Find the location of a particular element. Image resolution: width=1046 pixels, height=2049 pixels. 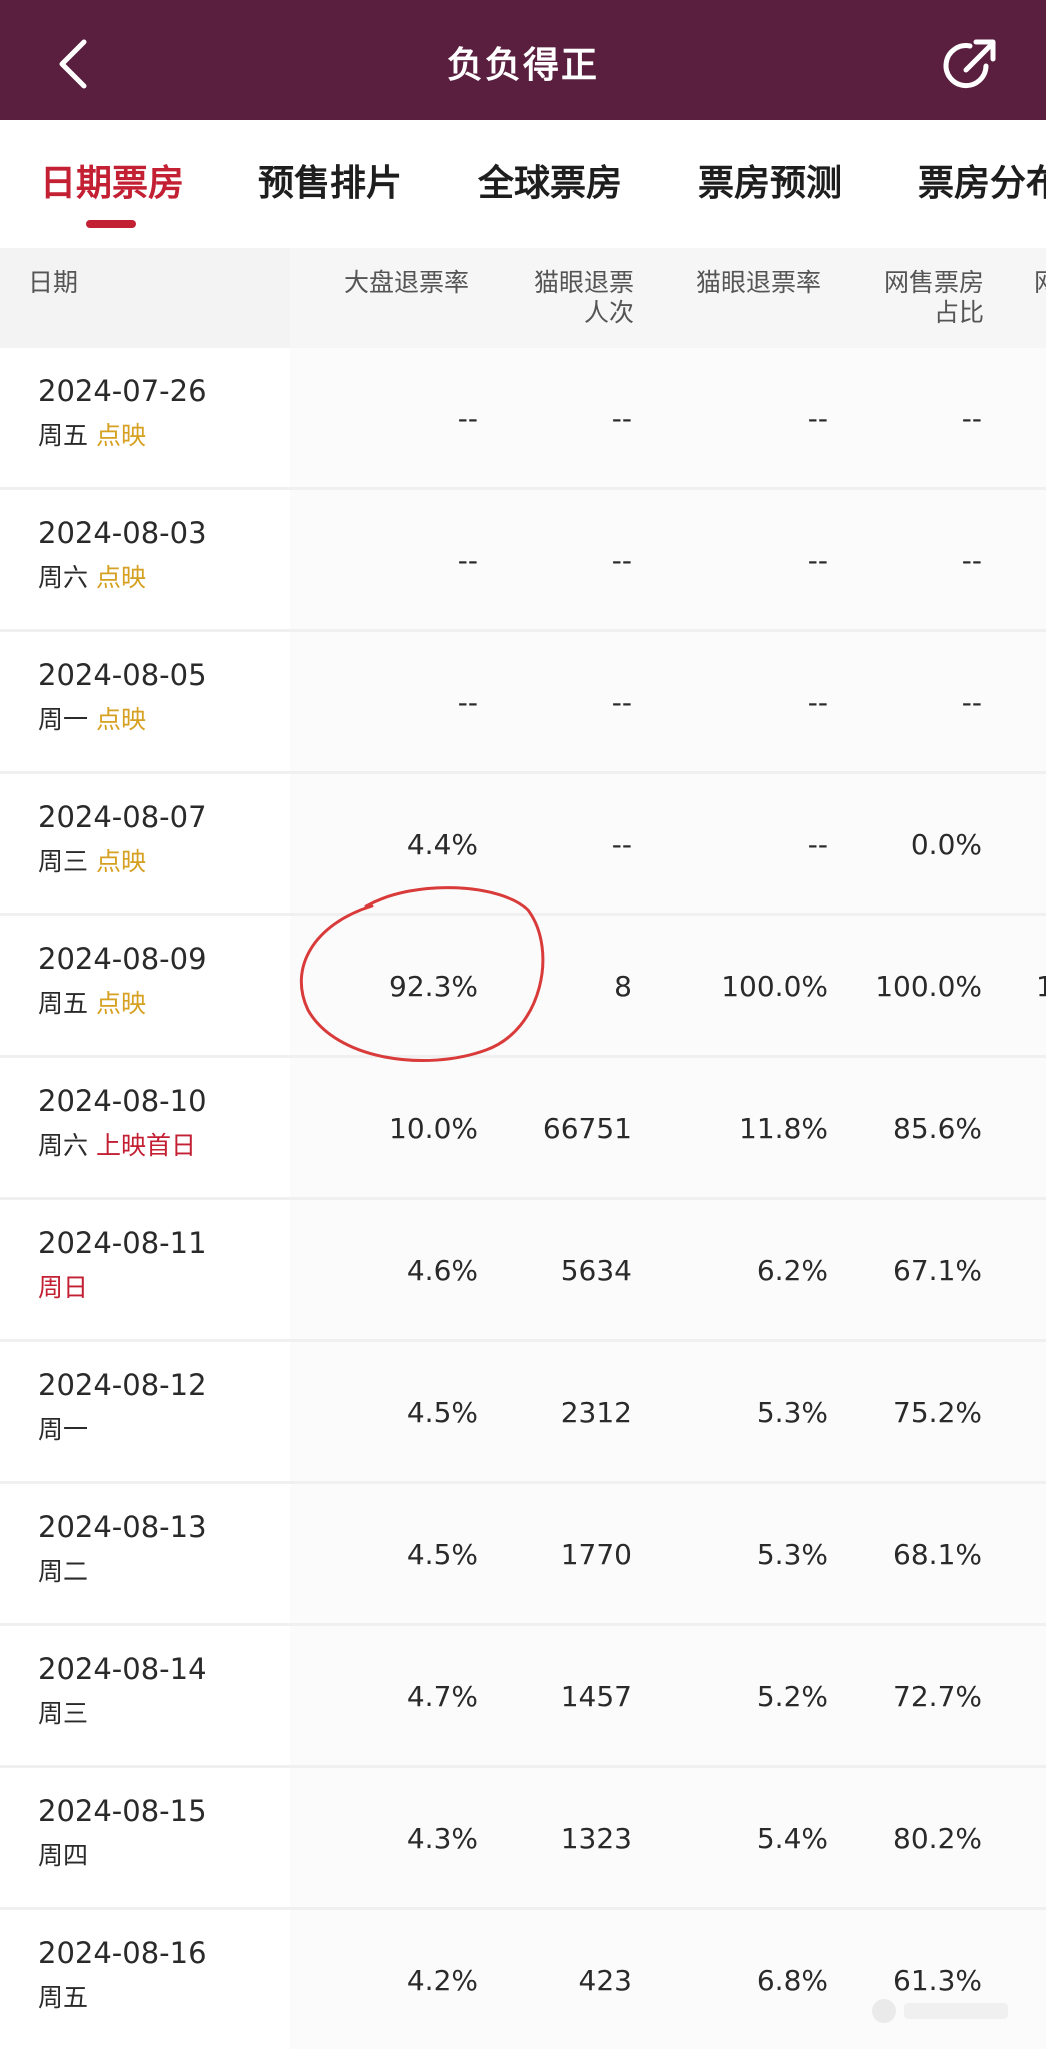

online-share-cell: 0.0% is located at coordinates (946, 844).